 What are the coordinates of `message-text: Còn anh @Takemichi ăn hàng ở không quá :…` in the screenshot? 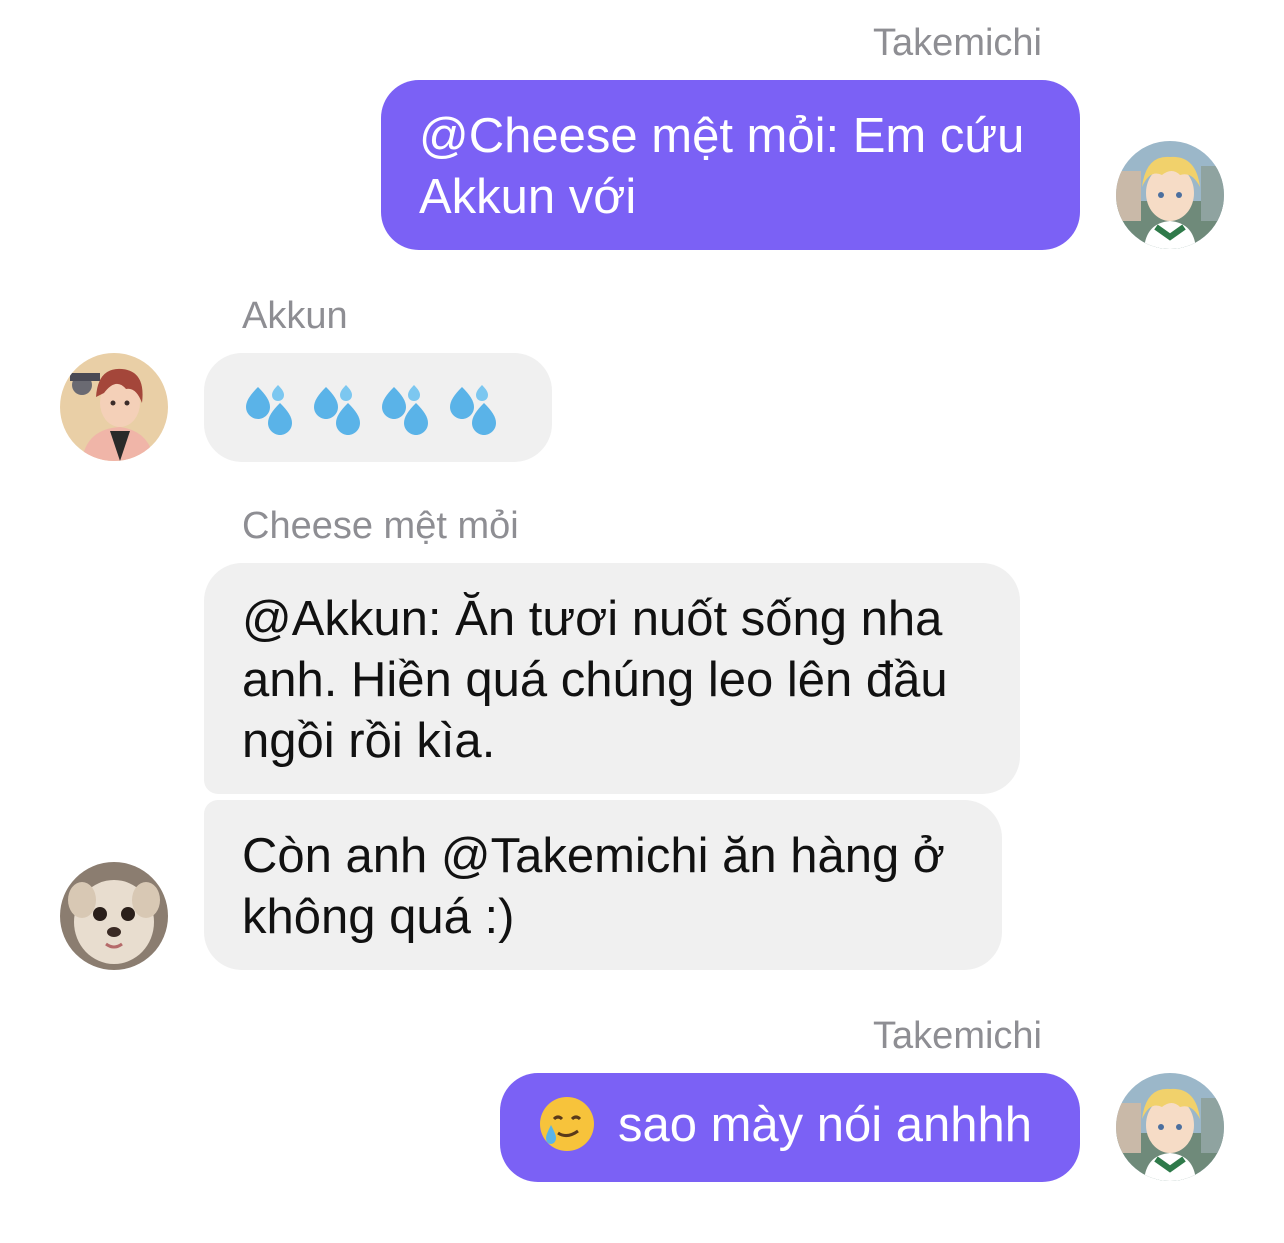 It's located at (593, 886).